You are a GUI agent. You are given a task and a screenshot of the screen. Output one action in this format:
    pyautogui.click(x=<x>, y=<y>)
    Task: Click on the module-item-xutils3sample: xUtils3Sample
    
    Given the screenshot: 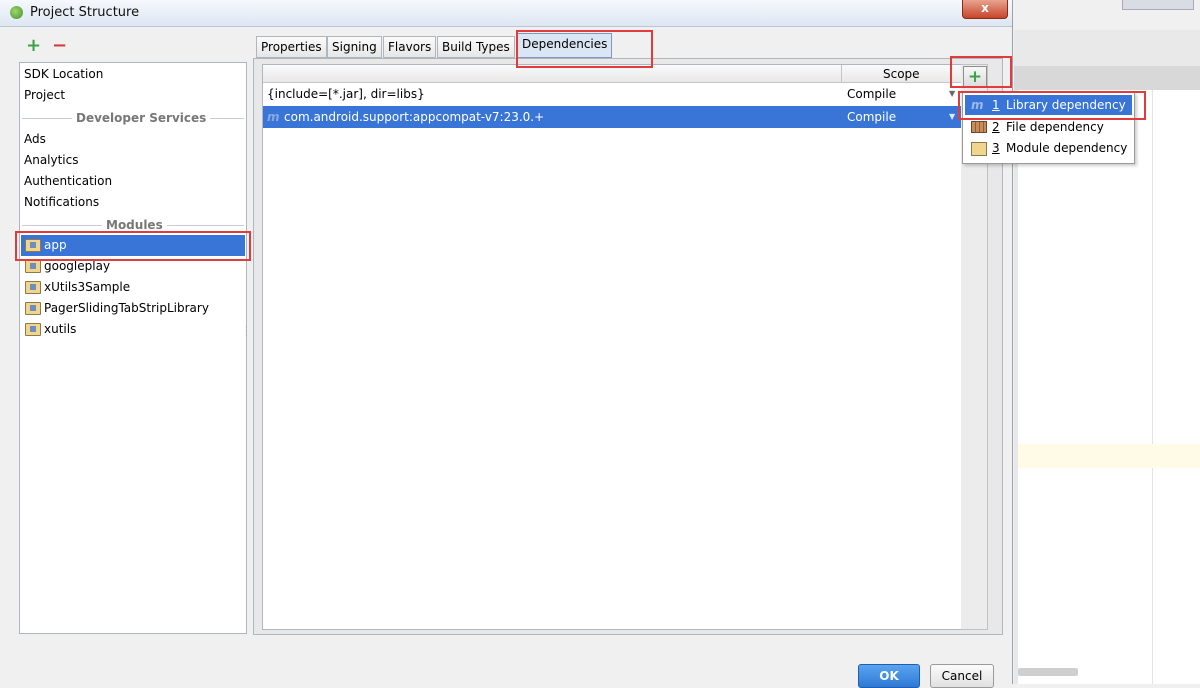 What is the action you would take?
    pyautogui.click(x=133, y=287)
    